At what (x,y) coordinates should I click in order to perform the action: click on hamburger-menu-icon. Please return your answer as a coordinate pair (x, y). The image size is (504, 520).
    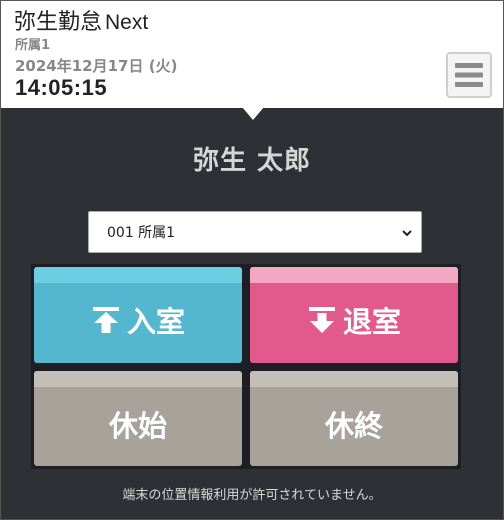
    Looking at the image, I should click on (469, 75).